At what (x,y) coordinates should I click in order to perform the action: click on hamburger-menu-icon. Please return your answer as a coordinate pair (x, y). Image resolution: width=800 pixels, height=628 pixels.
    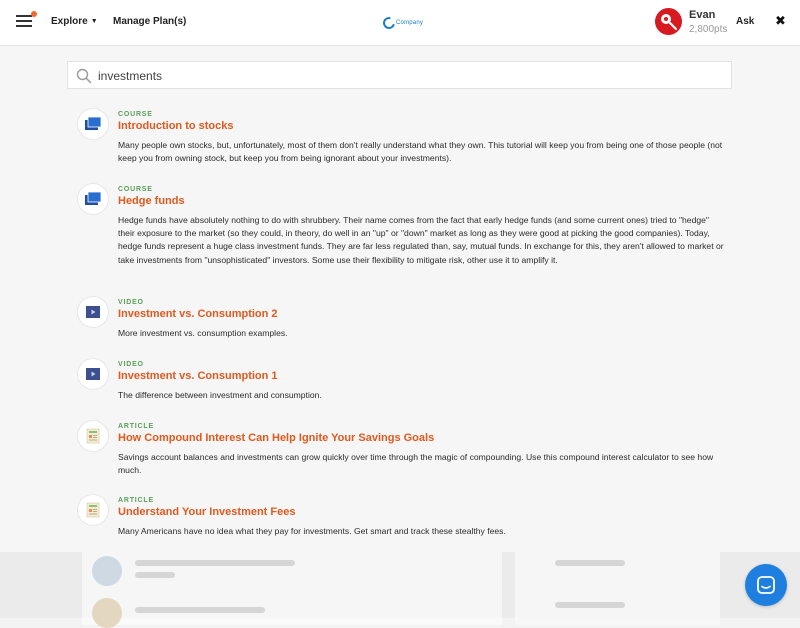
    Looking at the image, I should click on (26, 20).